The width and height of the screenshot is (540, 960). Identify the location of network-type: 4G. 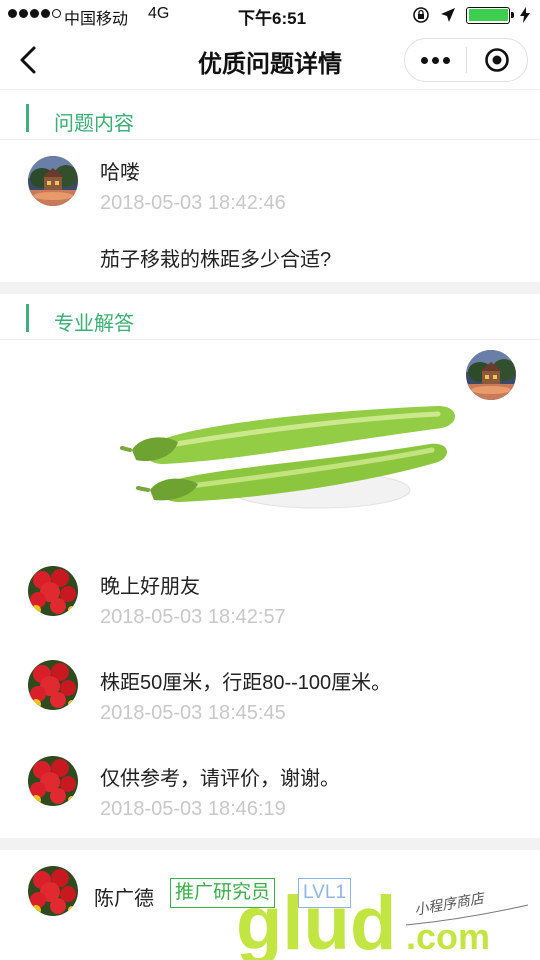
(159, 13).